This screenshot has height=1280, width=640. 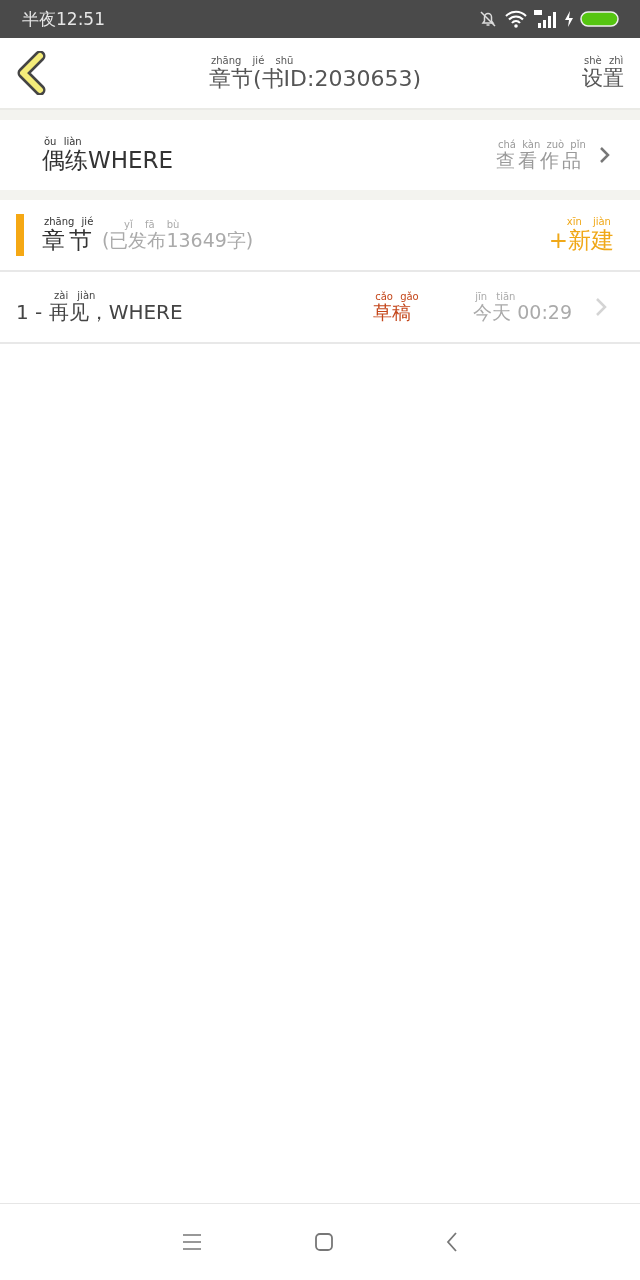 What do you see at coordinates (63, 19) in the screenshot?
I see `status-time: 半夜12:51` at bounding box center [63, 19].